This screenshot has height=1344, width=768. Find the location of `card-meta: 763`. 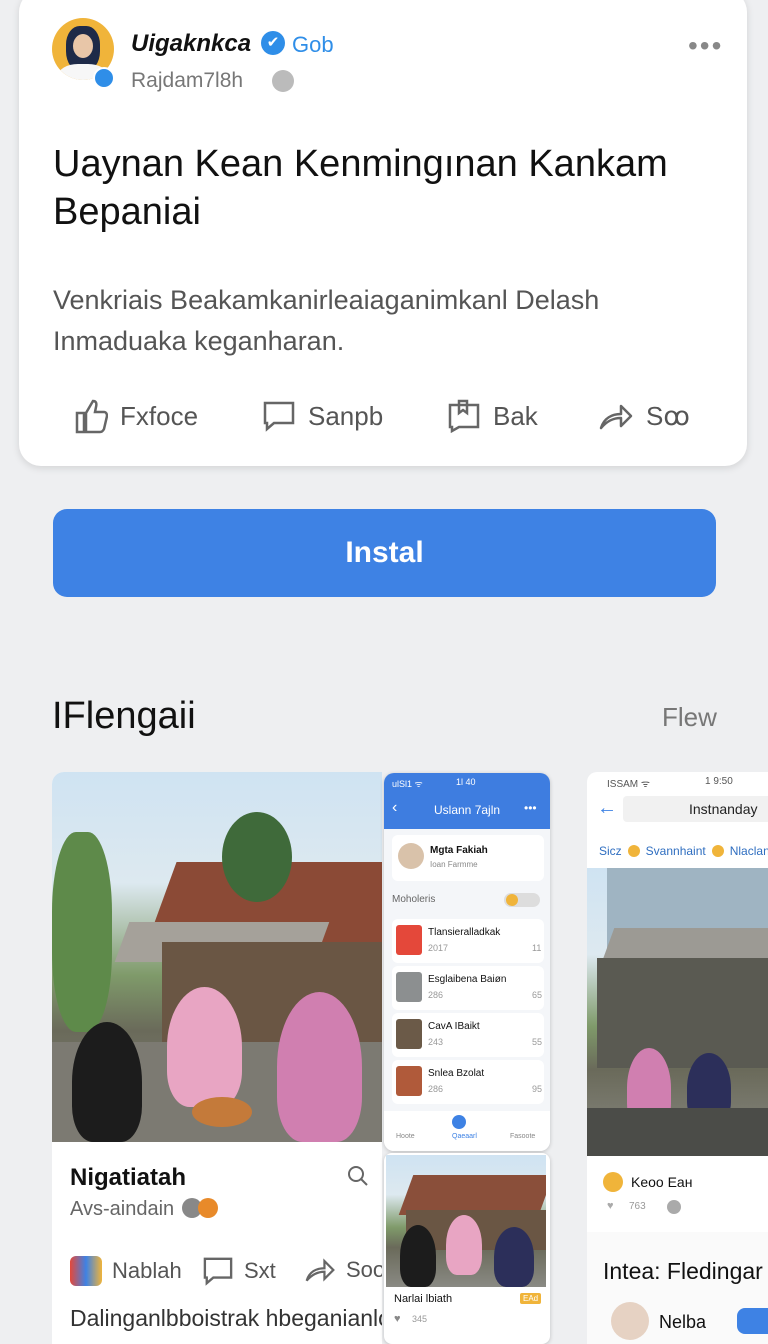

card-meta: 763 is located at coordinates (637, 1206).